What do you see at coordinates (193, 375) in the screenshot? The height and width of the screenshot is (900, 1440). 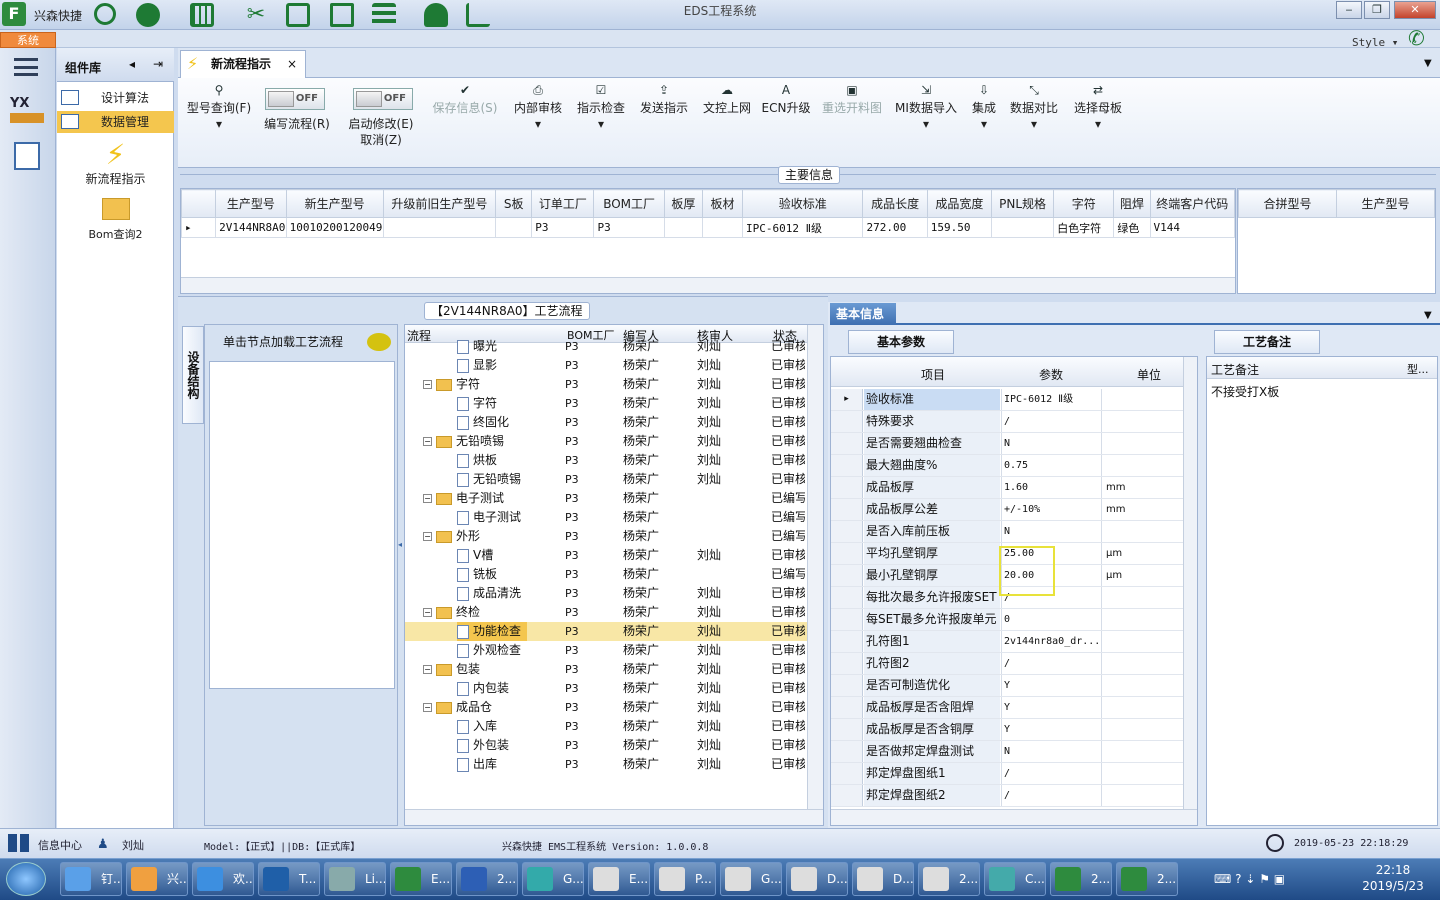 I see `side-tab-equipment: 设备结构` at bounding box center [193, 375].